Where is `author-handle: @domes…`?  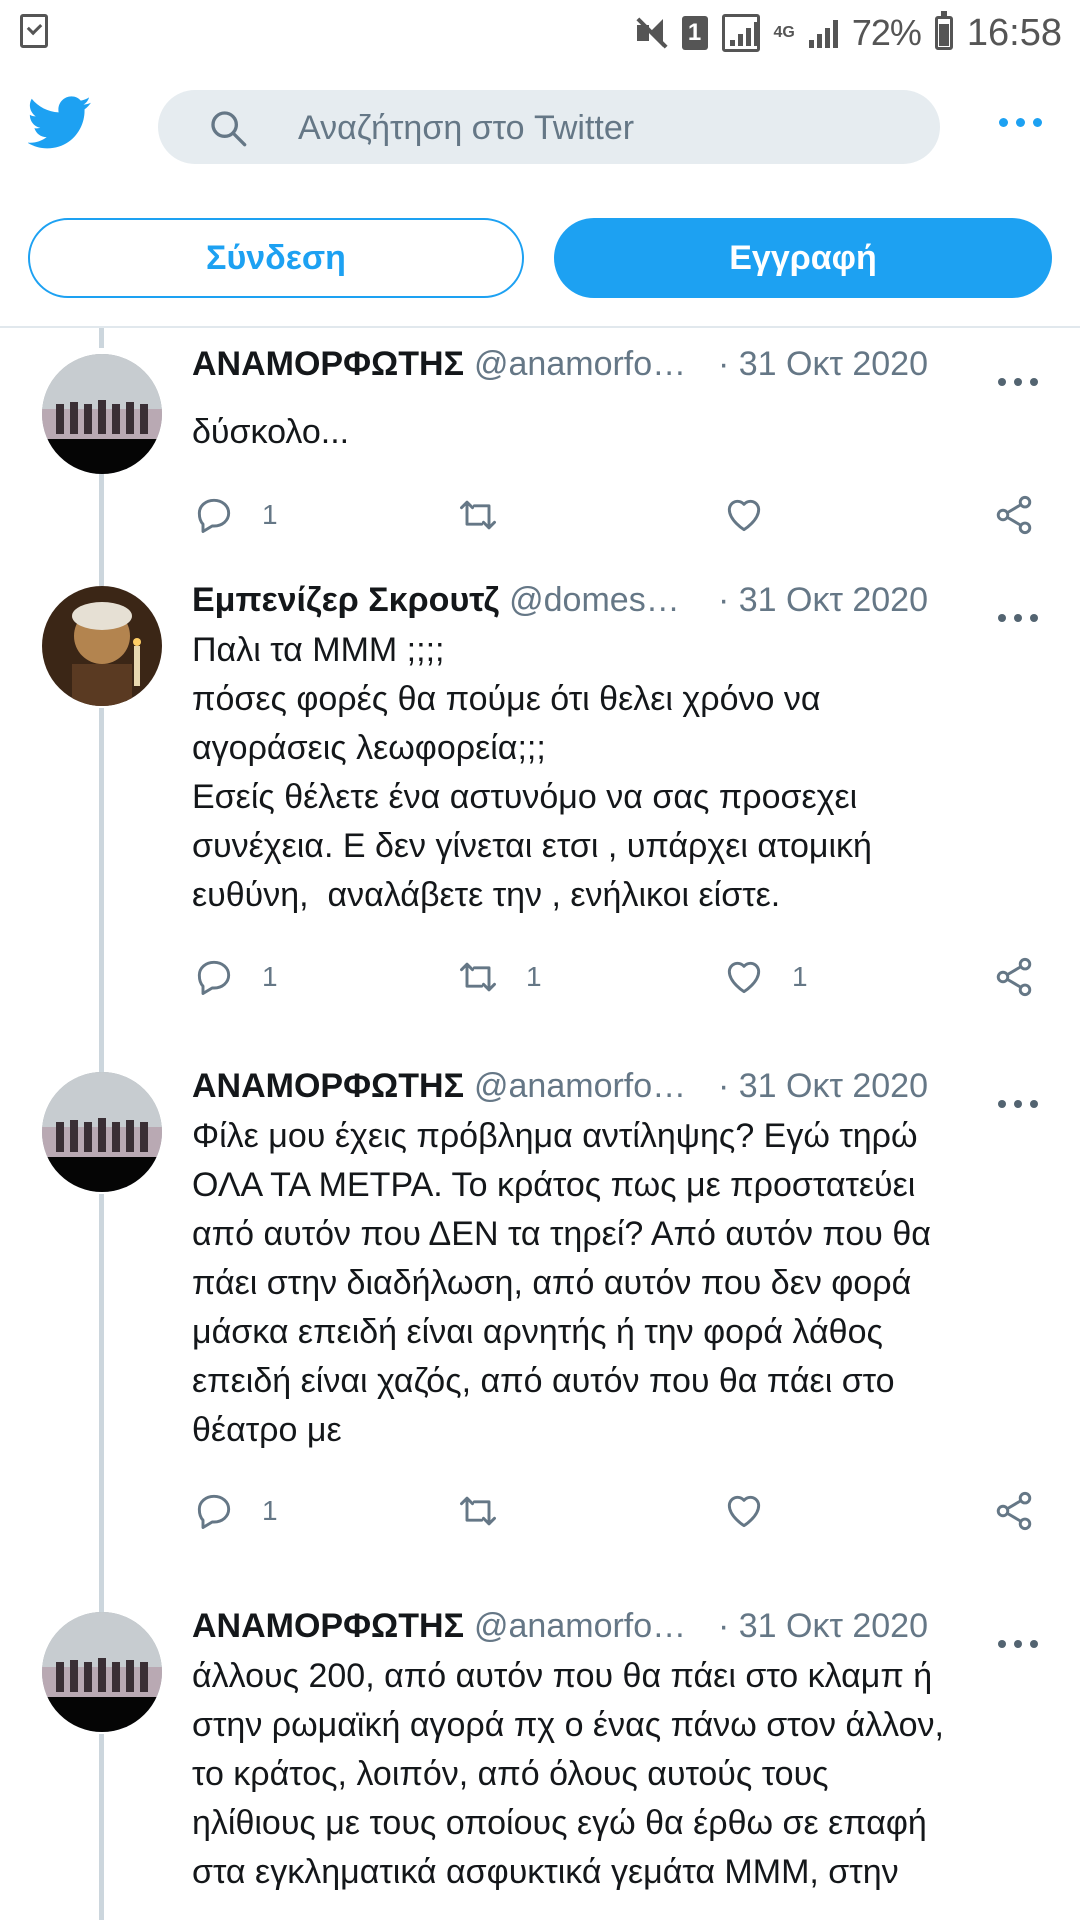 author-handle: @domes… is located at coordinates (594, 600).